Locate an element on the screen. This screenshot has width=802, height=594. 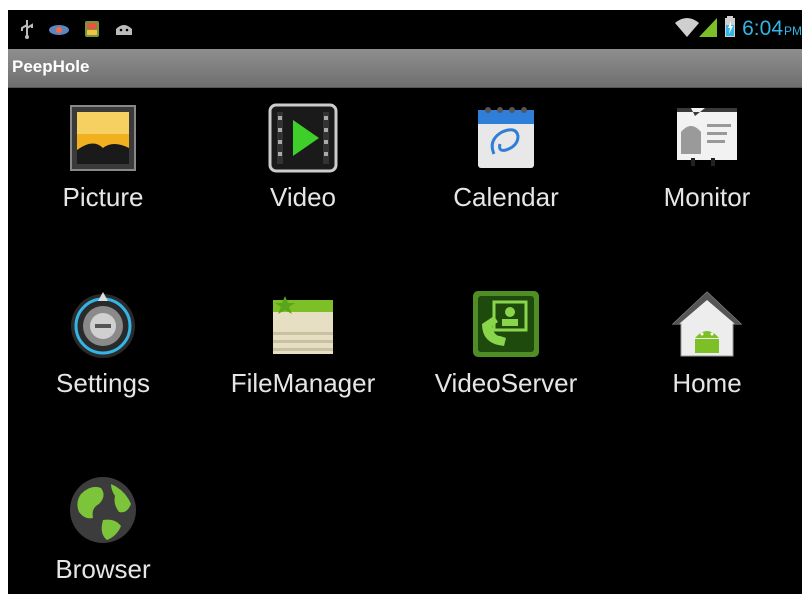
app-label: Home is located at coordinates (707, 383).